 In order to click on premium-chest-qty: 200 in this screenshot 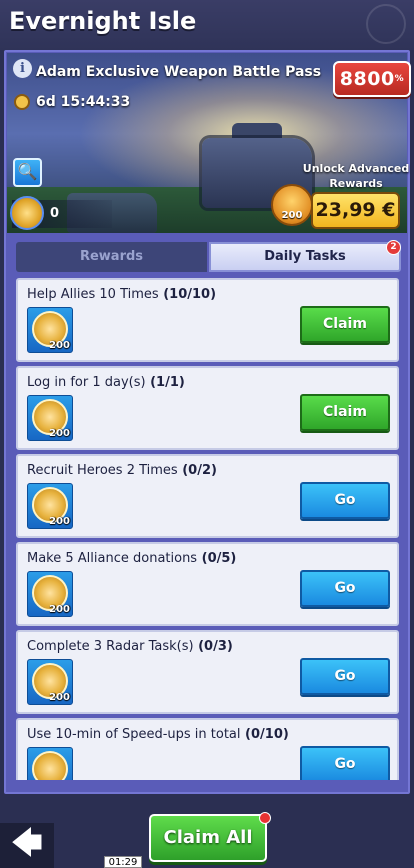, I will do `click(292, 215)`.